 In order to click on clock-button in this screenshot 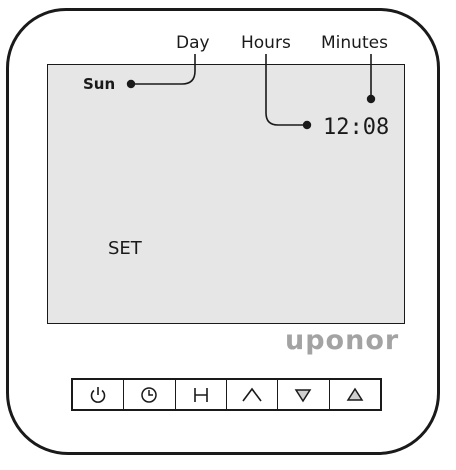, I will do `click(150, 394)`.